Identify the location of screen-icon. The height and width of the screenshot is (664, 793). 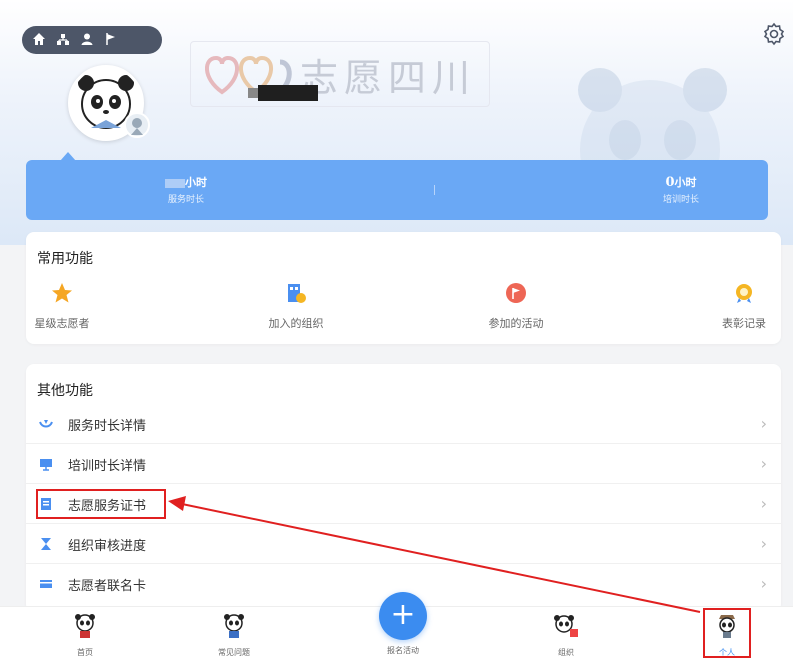
(46, 465).